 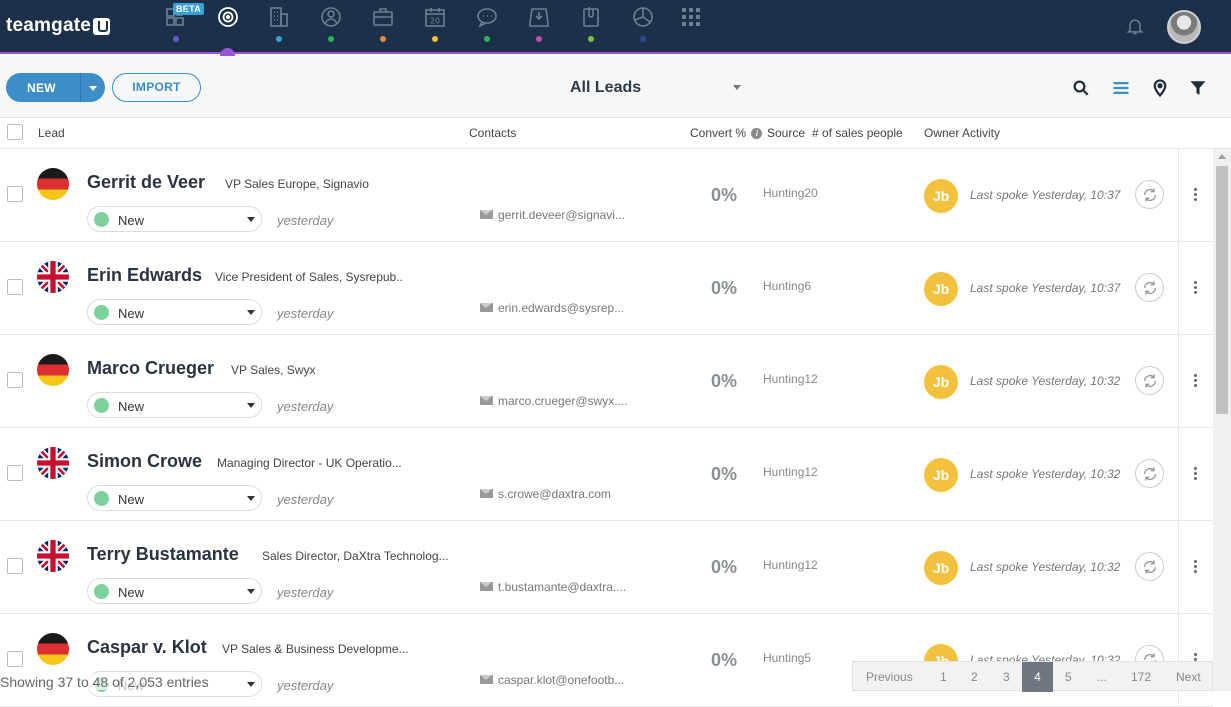 I want to click on lead-name: Simon Crowe, so click(x=144, y=461).